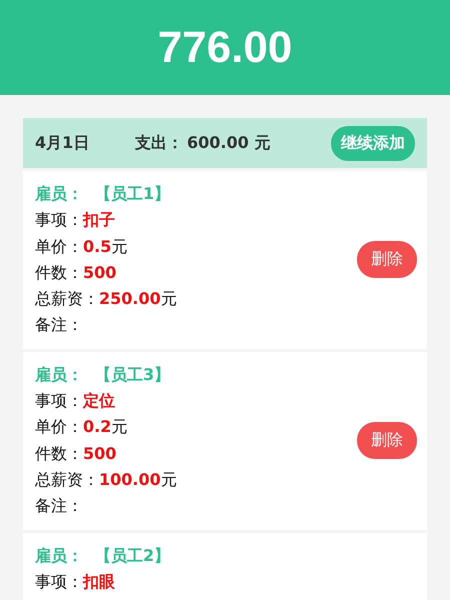  What do you see at coordinates (99, 581) in the screenshot?
I see `field-value: 扣眼` at bounding box center [99, 581].